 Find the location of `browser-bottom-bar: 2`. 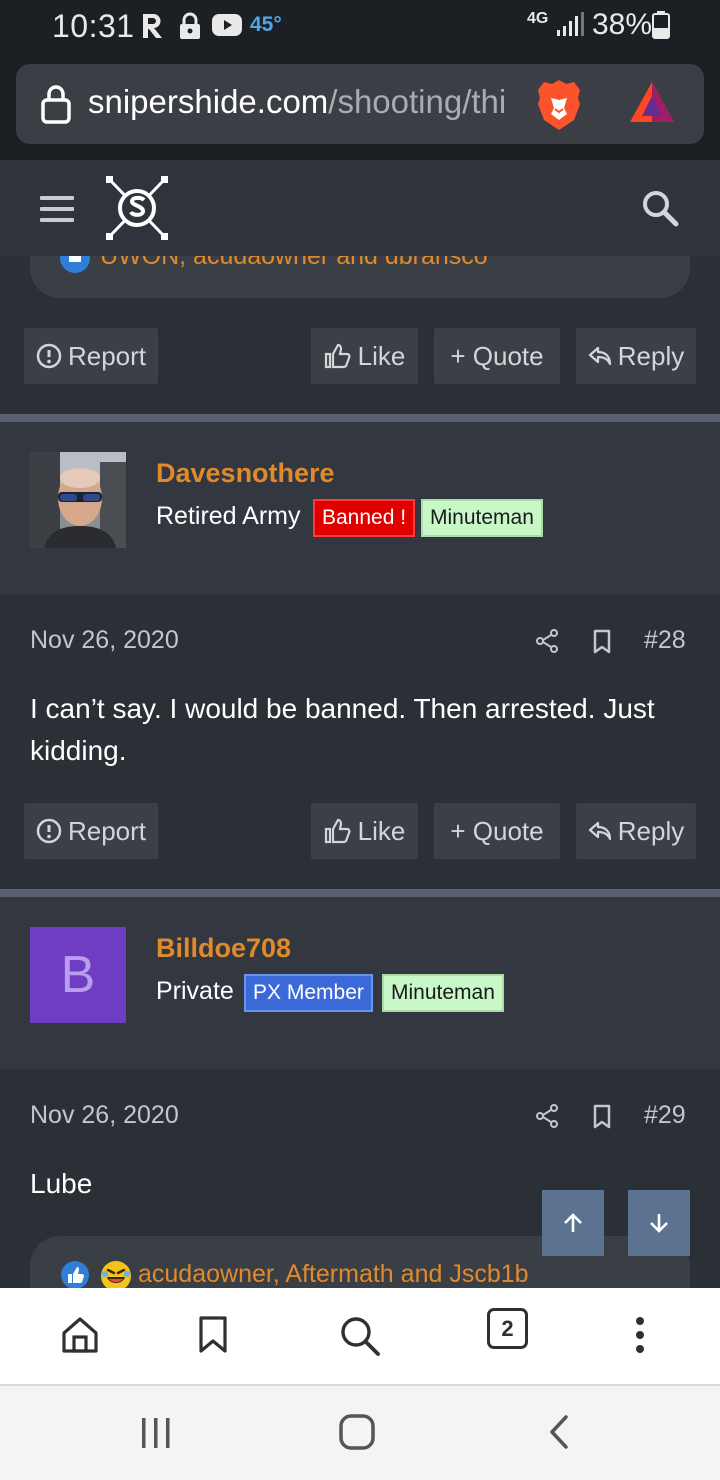

browser-bottom-bar: 2 is located at coordinates (360, 1336).